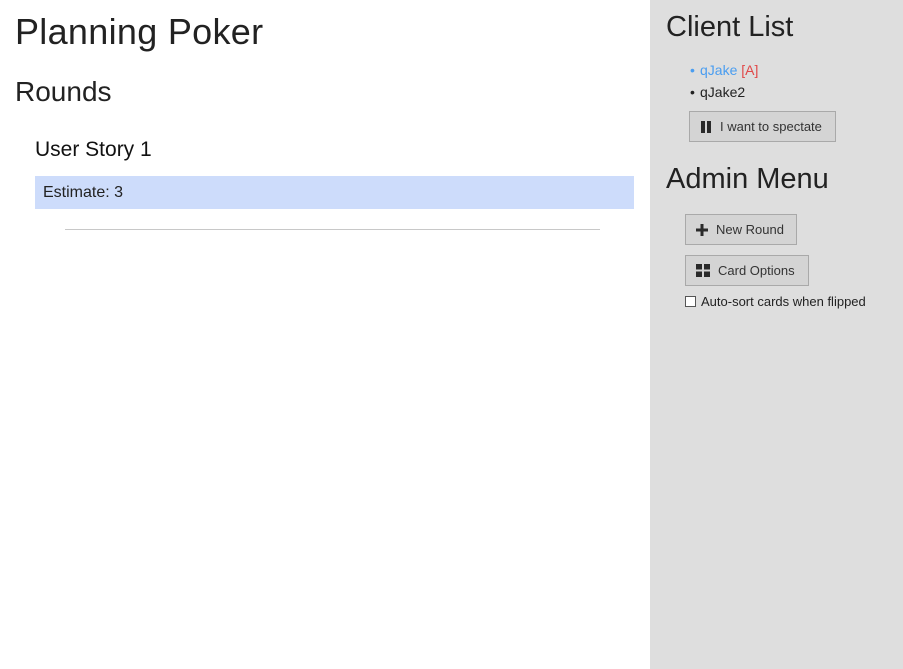  I want to click on grid-icon, so click(703, 270).